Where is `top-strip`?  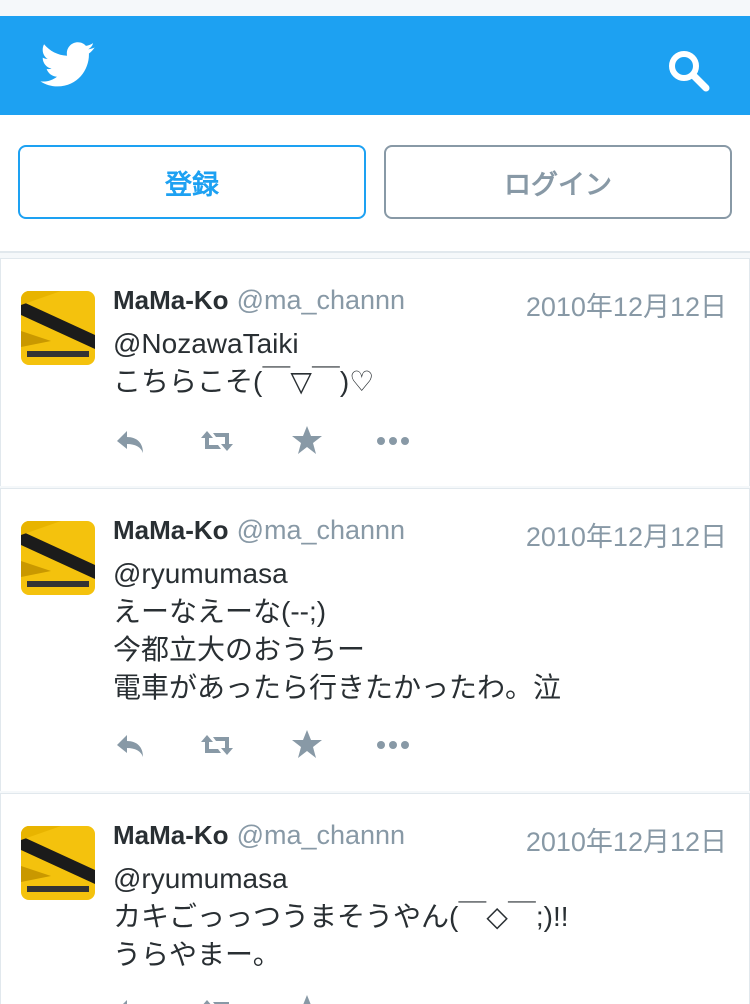
top-strip is located at coordinates (375, 8).